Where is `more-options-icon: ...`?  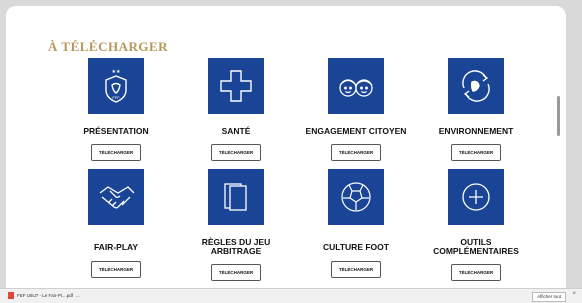
more-options-icon: ... is located at coordinates (78, 295).